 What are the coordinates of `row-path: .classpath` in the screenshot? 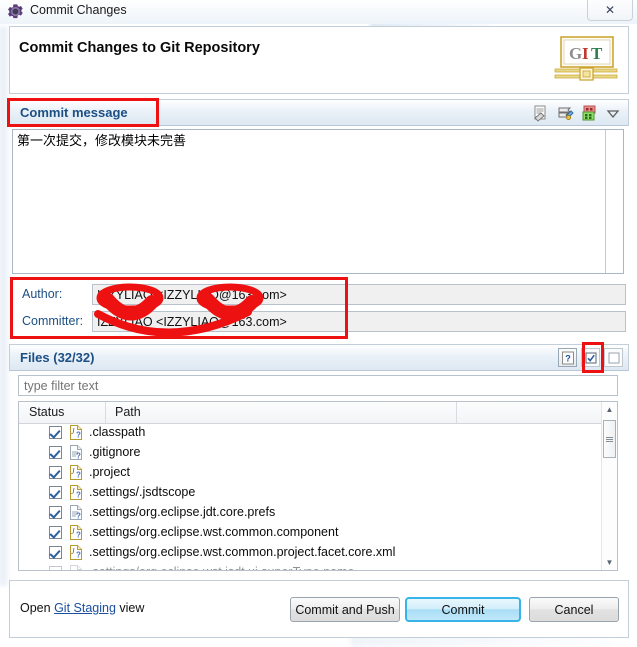 It's located at (117, 432).